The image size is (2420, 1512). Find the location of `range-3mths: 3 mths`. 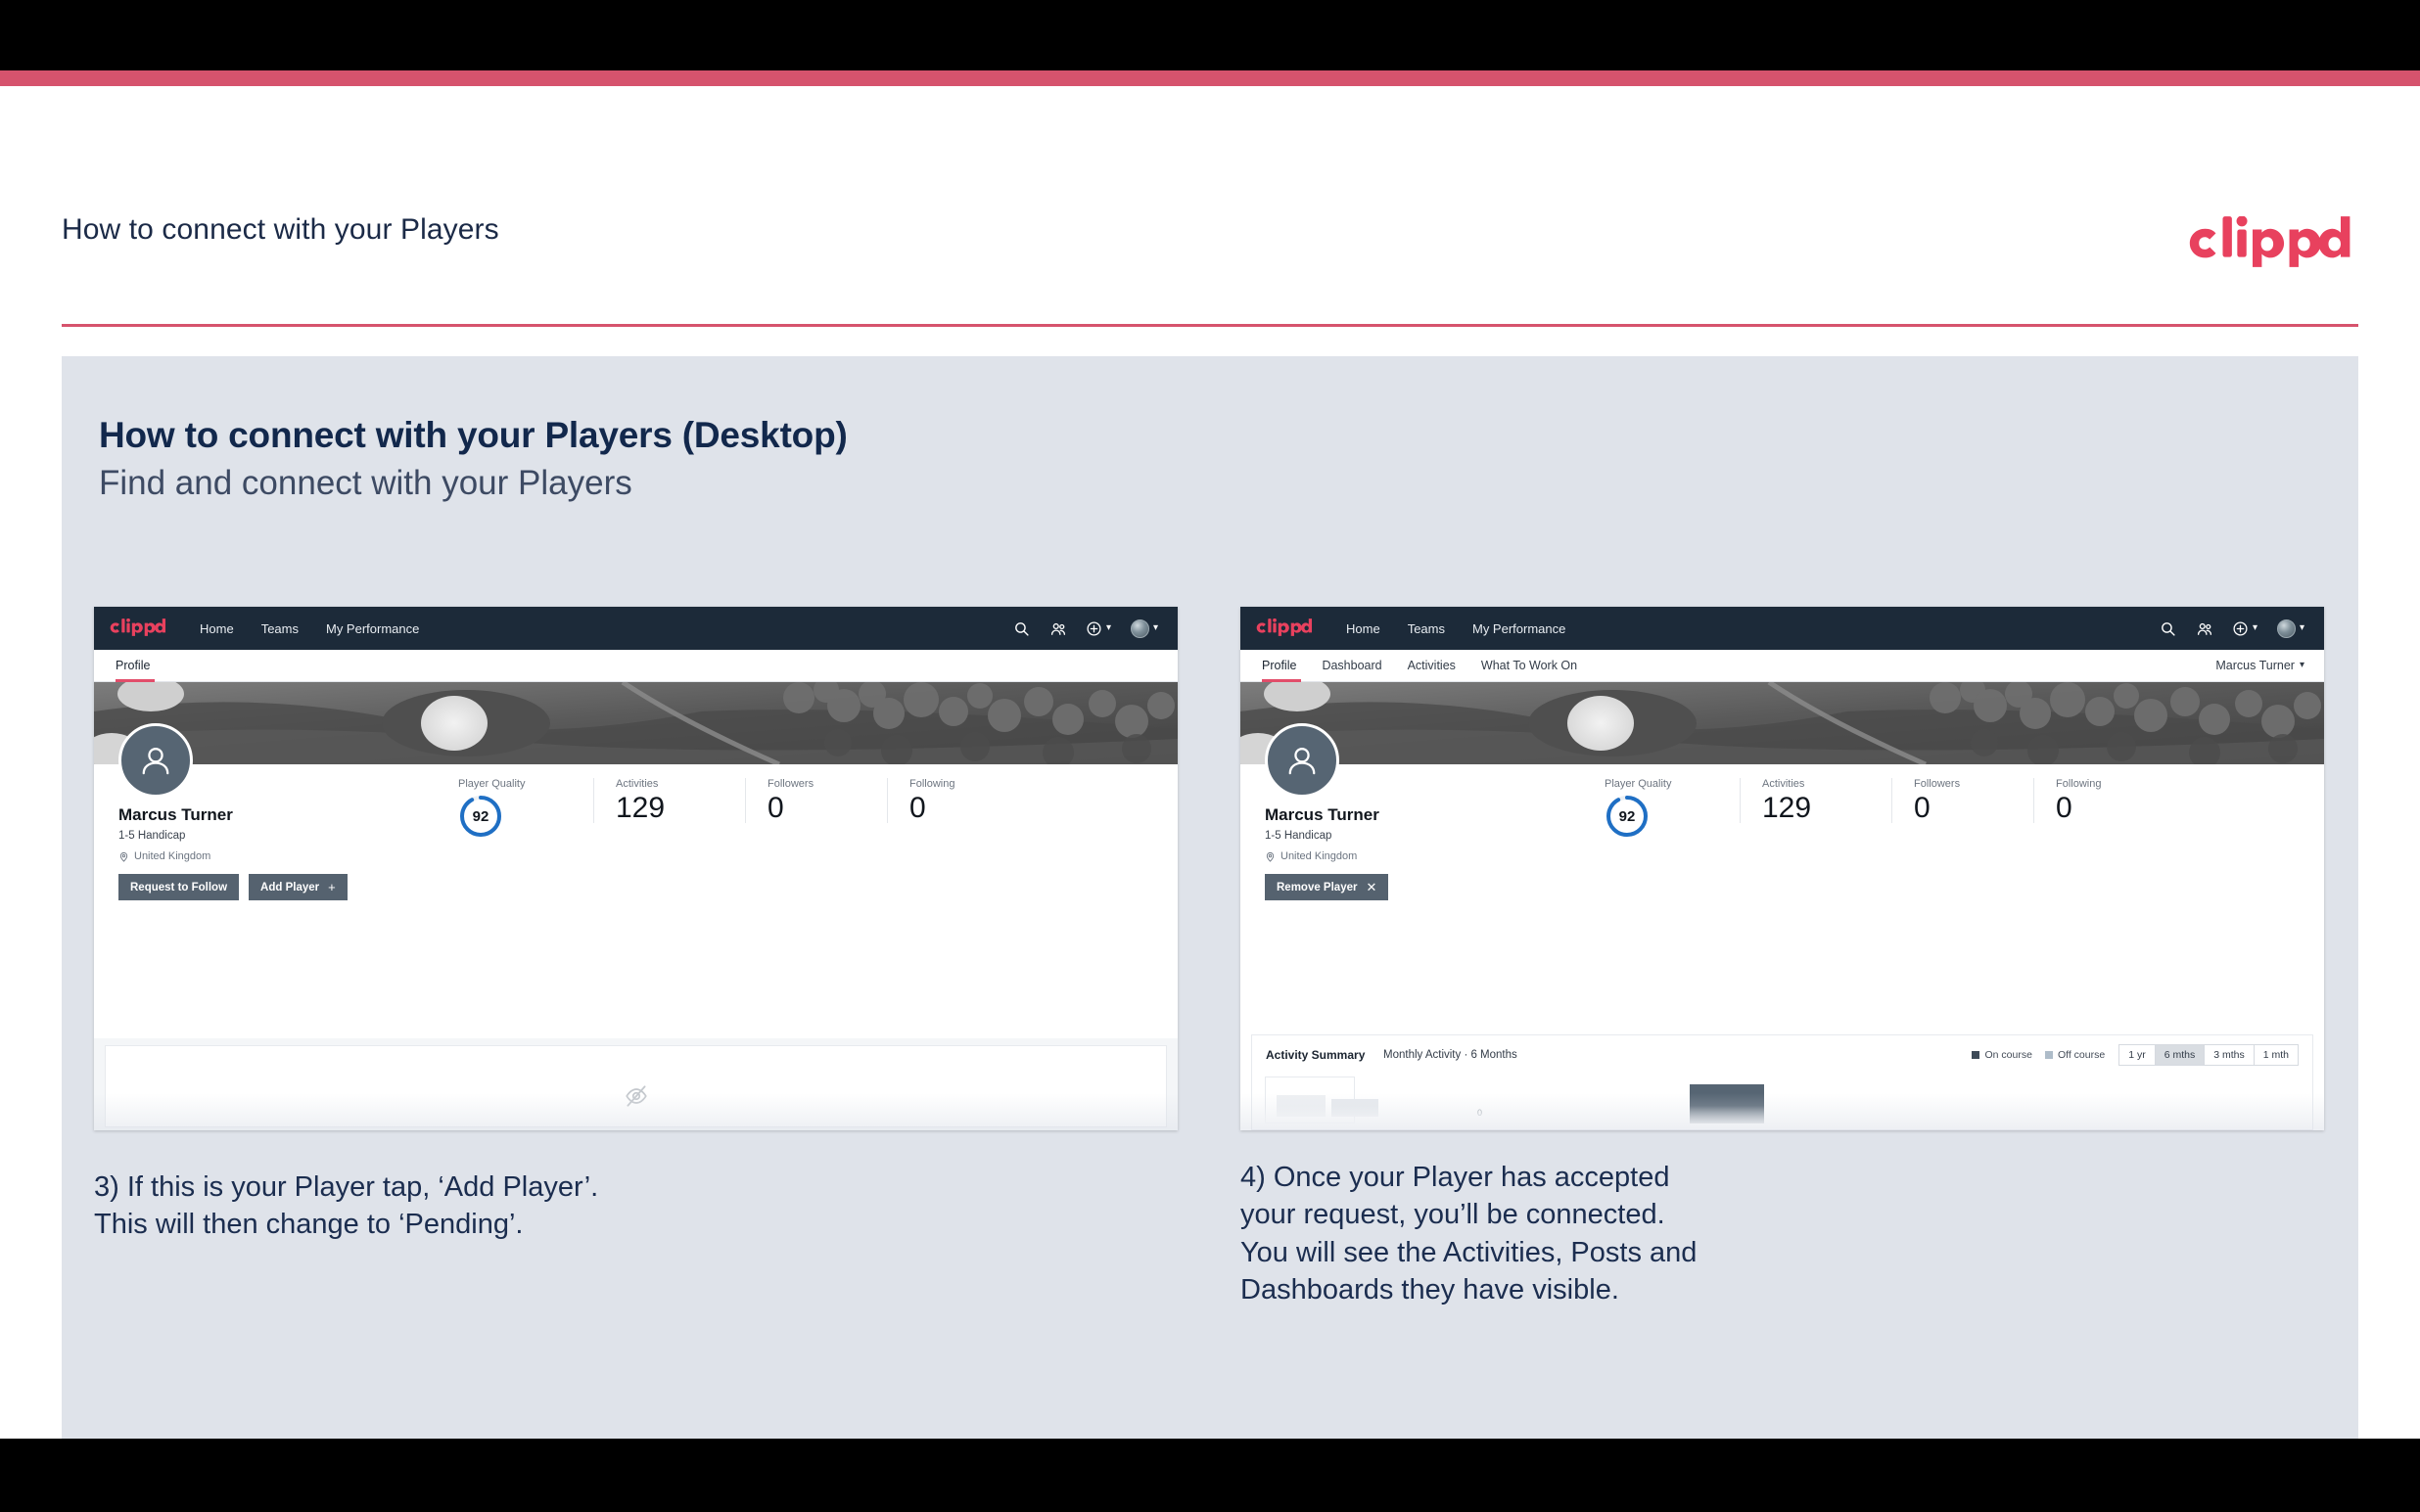

range-3mths: 3 mths is located at coordinates (2230, 1055).